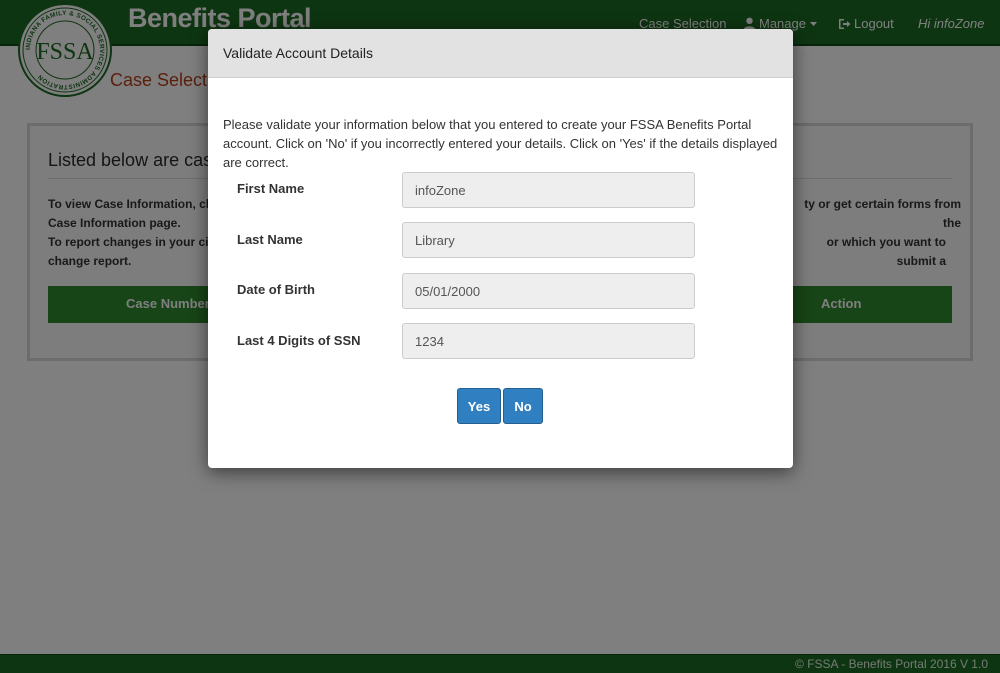 The image size is (1000, 673). I want to click on yes-button: Yes, so click(479, 406).